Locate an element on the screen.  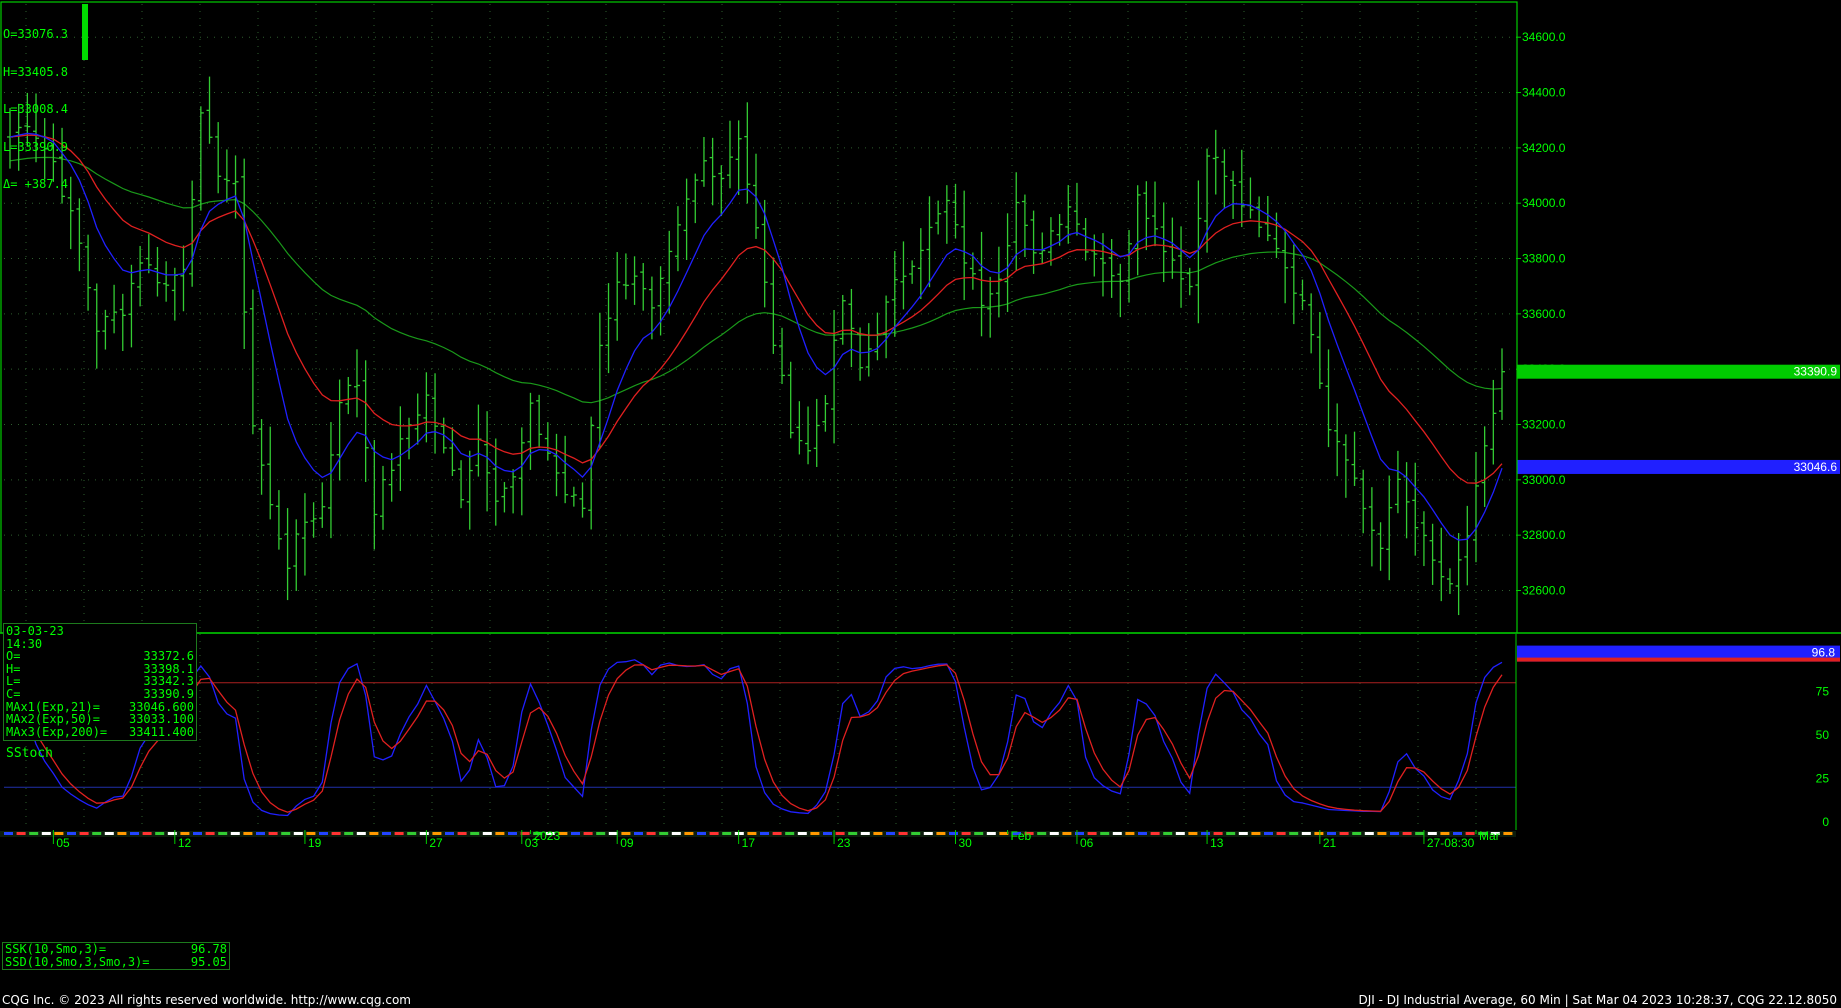
stoch-tick-label: 50 is located at coordinates (1823, 735).